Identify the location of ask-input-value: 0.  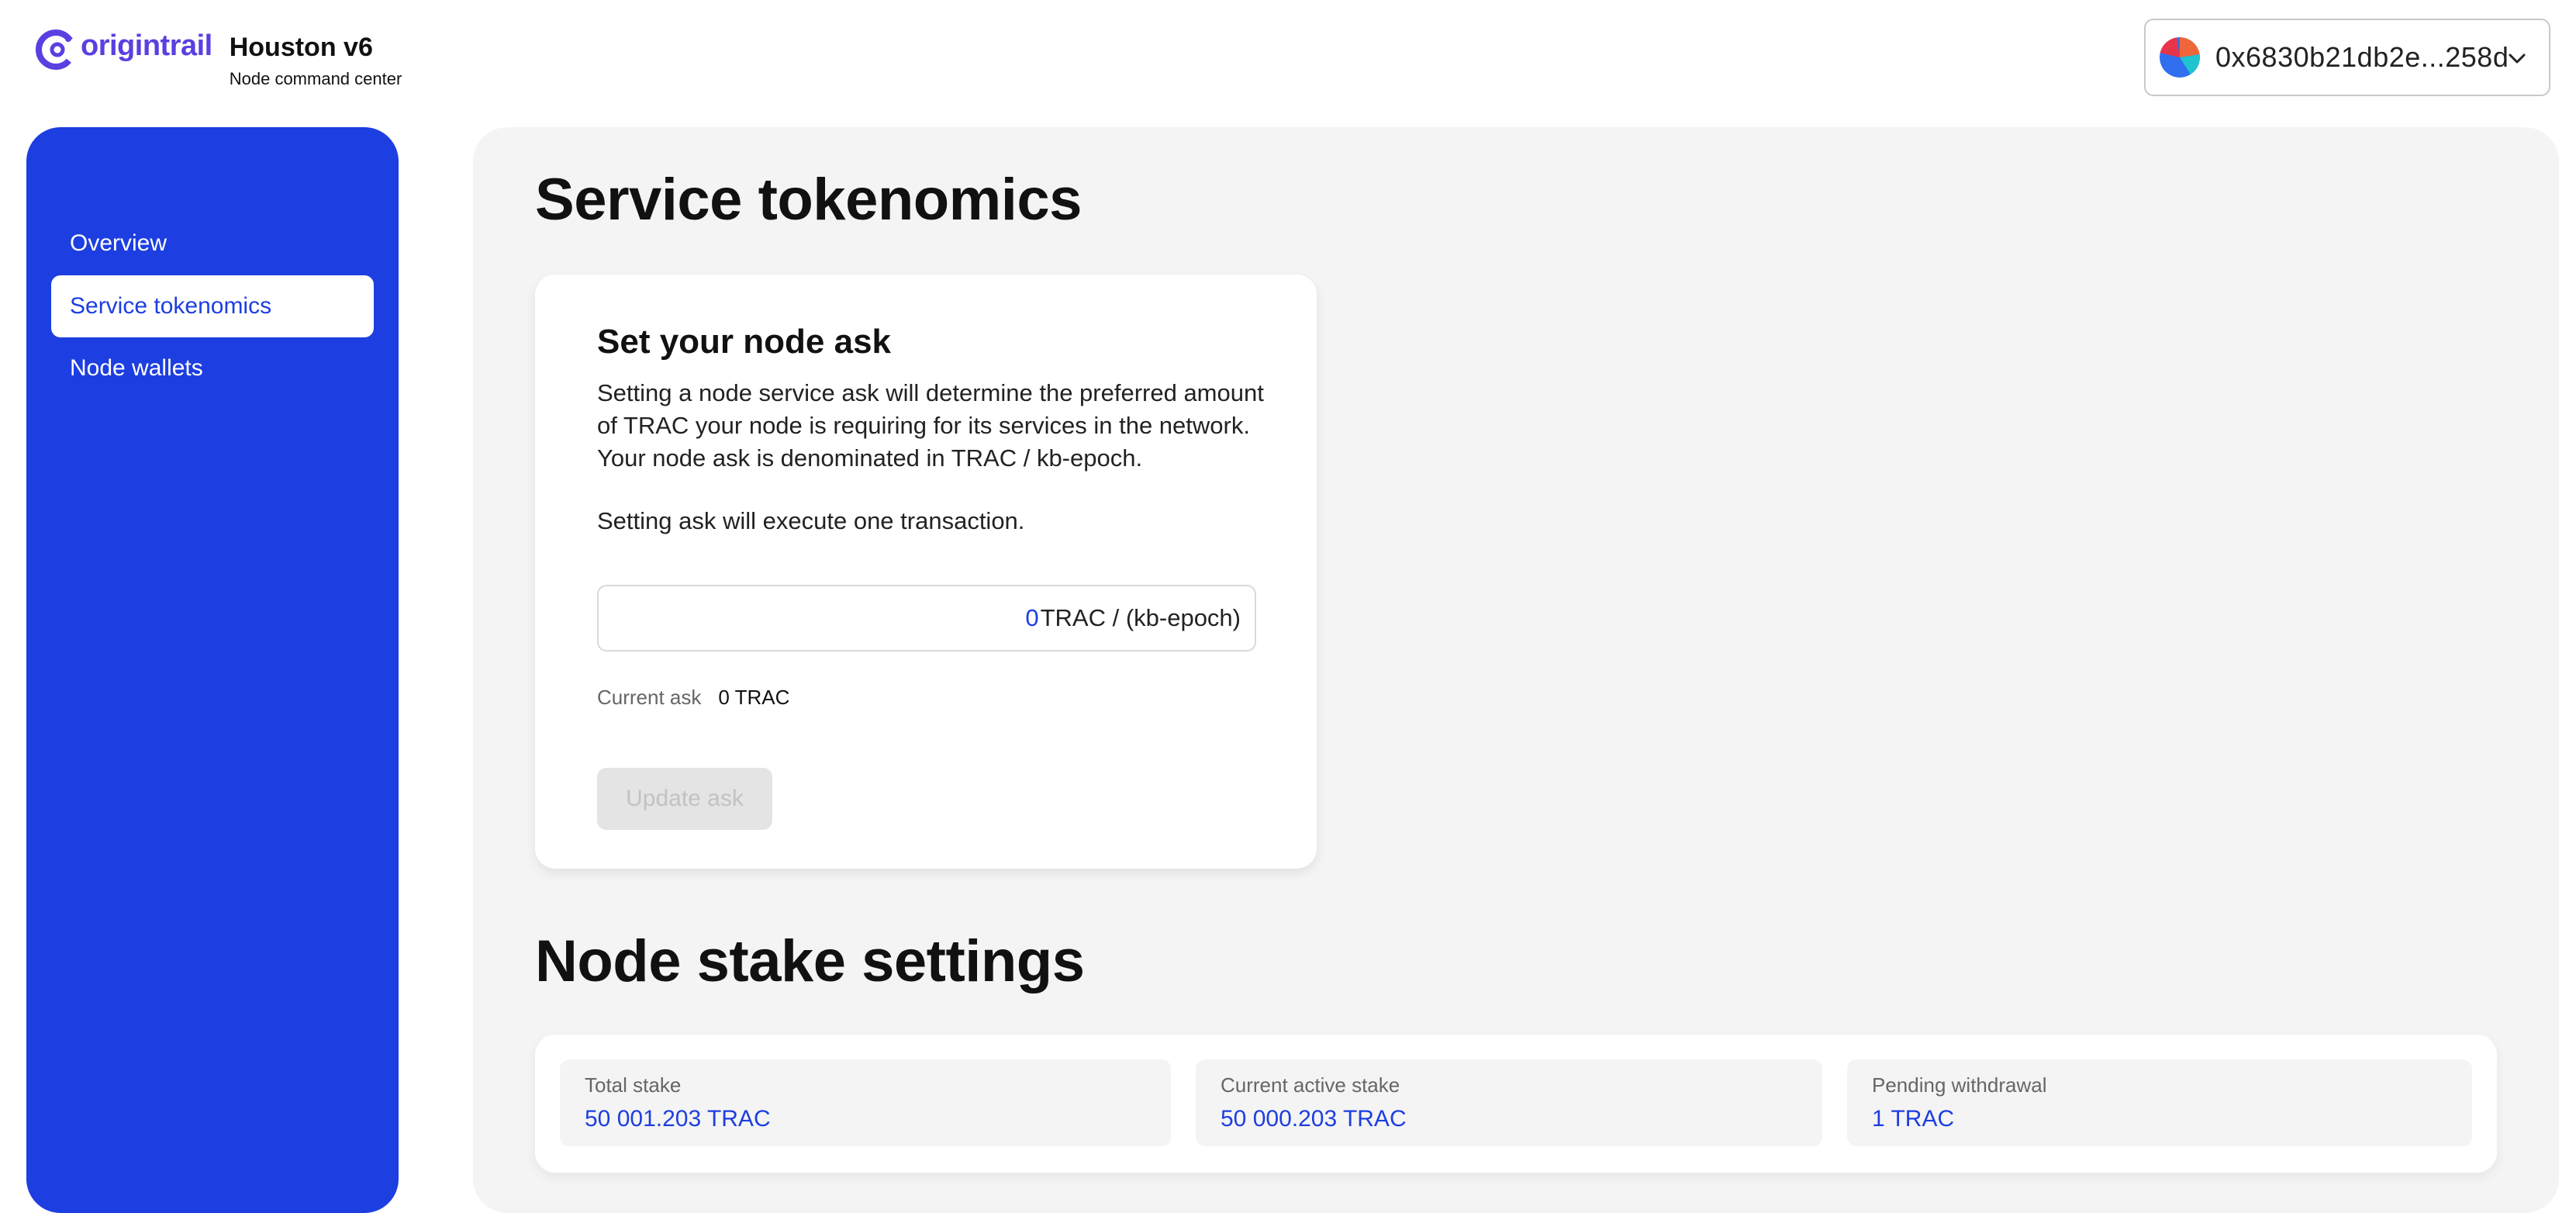
(1031, 618).